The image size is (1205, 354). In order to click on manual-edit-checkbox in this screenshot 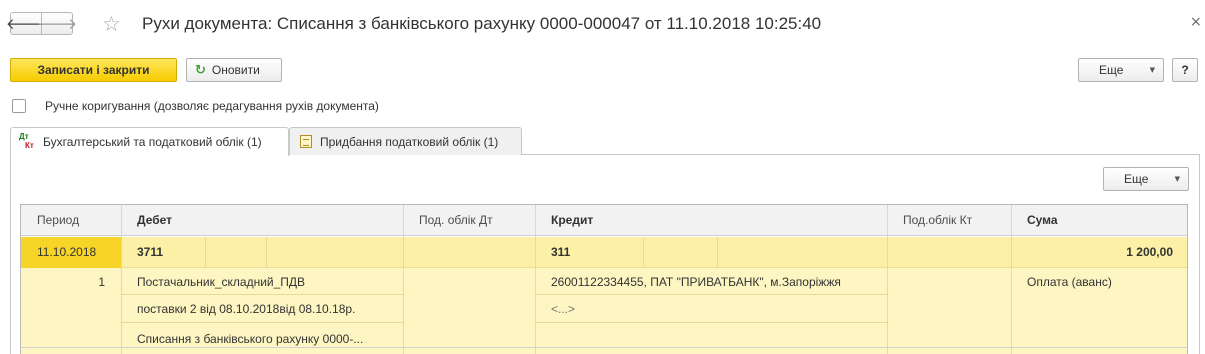, I will do `click(19, 106)`.